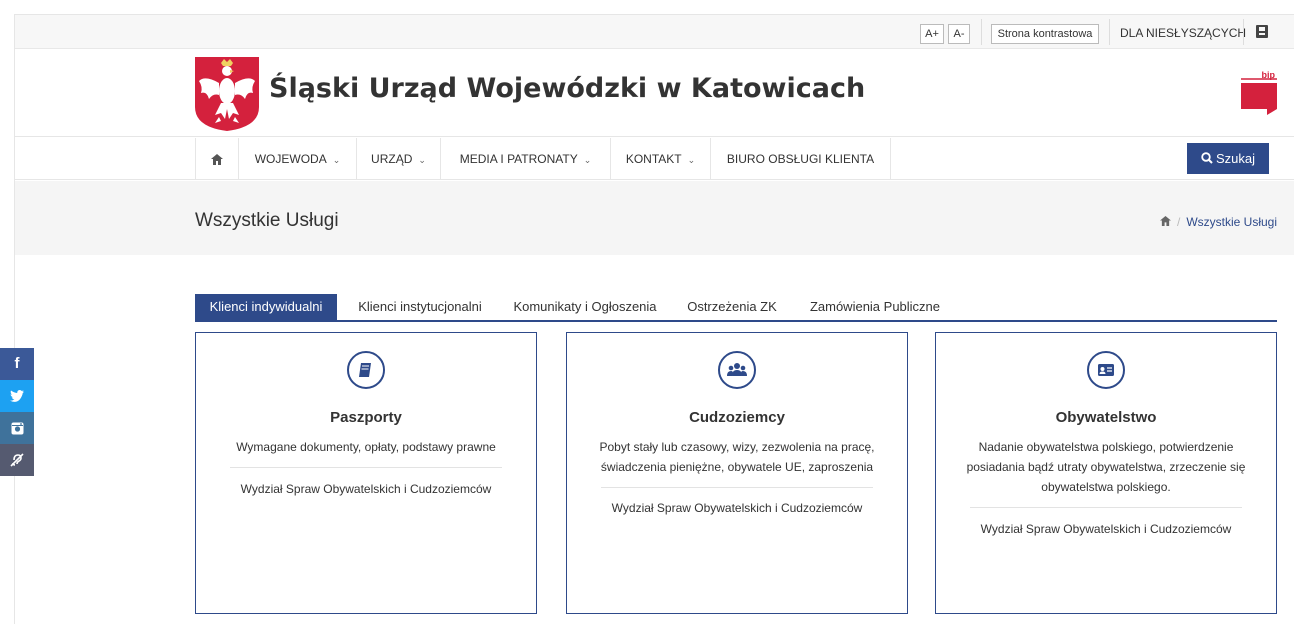 The width and height of the screenshot is (1294, 624). Describe the element at coordinates (875, 308) in the screenshot. I see `tab-zamowienia: Zamówienia Publiczne` at that location.